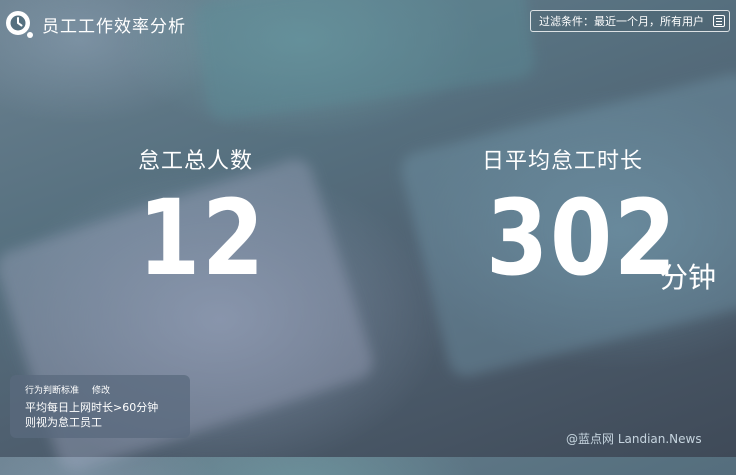 This screenshot has width=736, height=475. What do you see at coordinates (52, 391) in the screenshot?
I see `criteria-heading: 行为判断标准` at bounding box center [52, 391].